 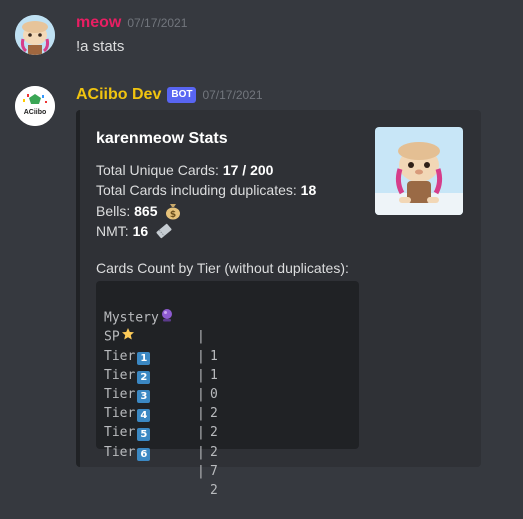 I want to click on unique-cards-label: Total Unique Cards:, so click(x=157, y=170).